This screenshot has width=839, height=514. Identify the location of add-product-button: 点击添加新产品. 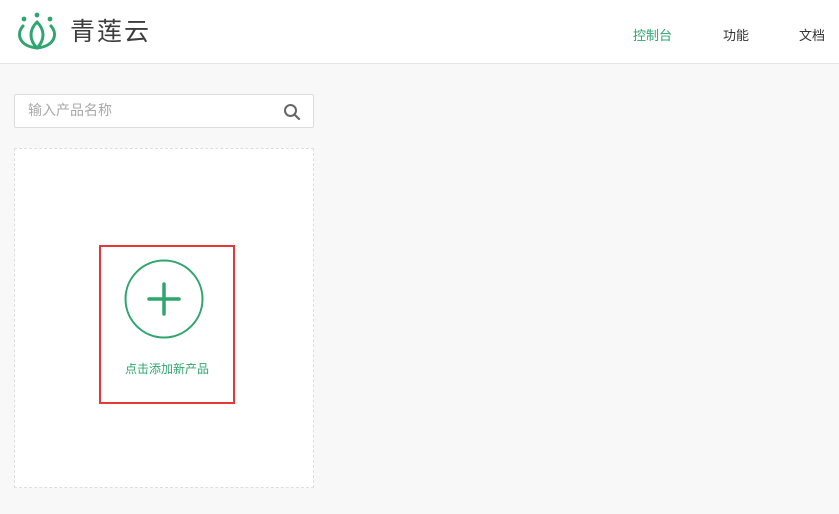
(167, 324).